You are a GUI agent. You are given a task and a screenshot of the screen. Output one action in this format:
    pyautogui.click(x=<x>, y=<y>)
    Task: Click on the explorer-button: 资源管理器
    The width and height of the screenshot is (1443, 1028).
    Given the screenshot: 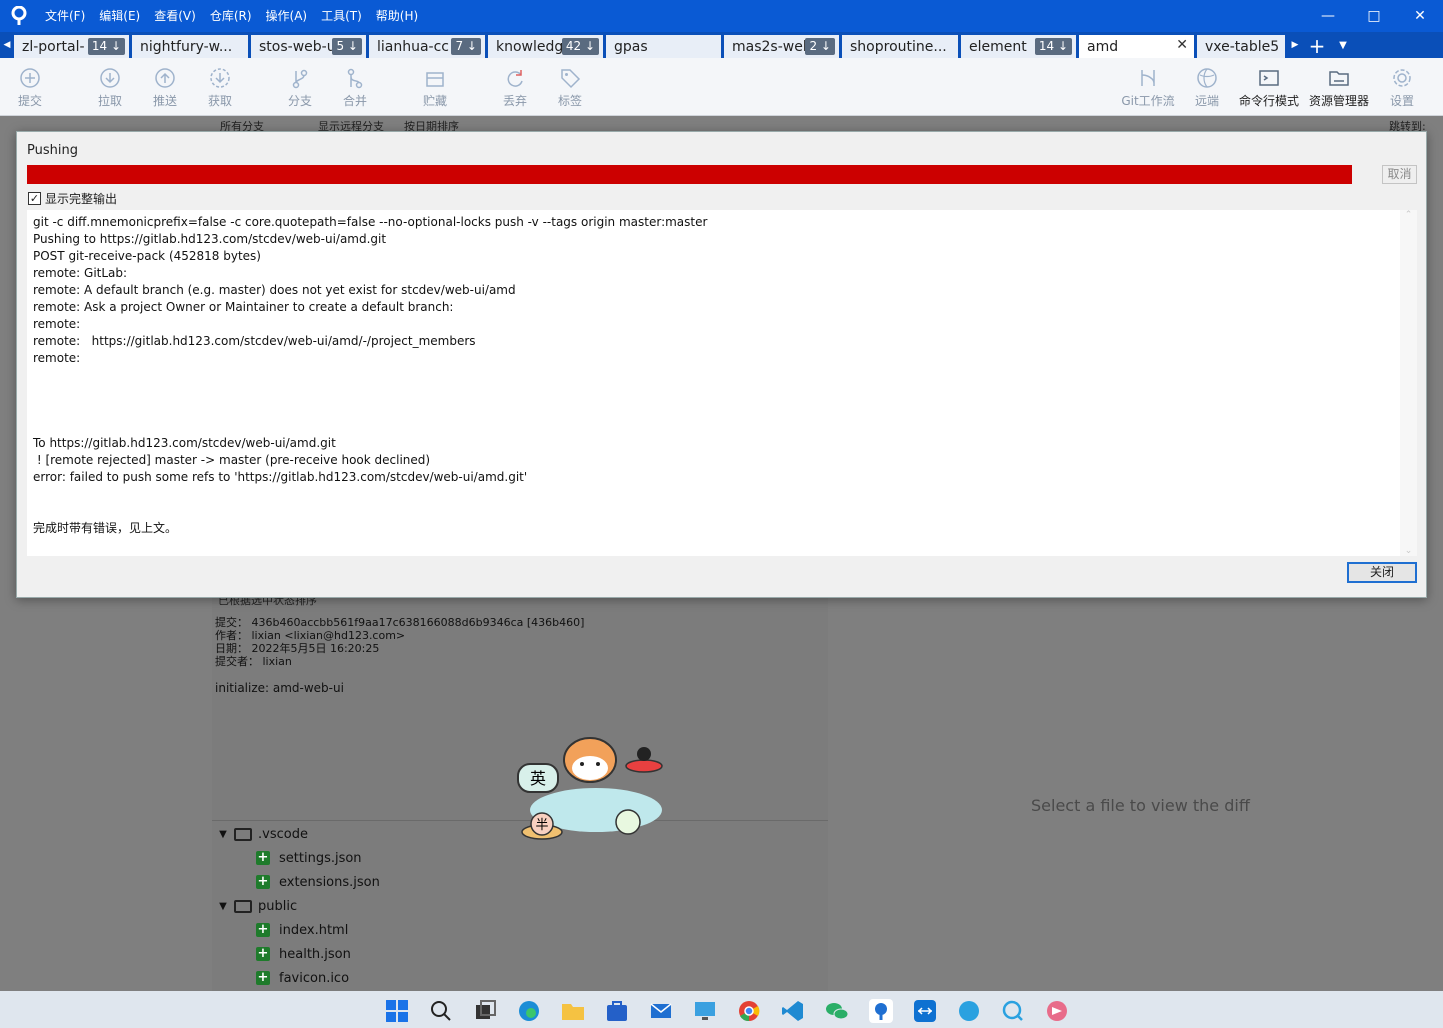 What is the action you would take?
    pyautogui.click(x=1339, y=86)
    